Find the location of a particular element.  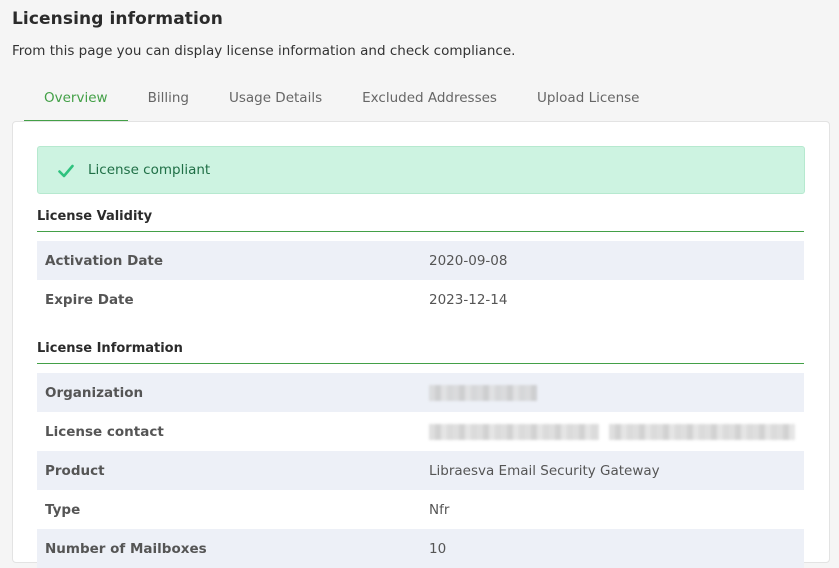

table-row: Product Libraesva Email Security Gateway is located at coordinates (420, 470).